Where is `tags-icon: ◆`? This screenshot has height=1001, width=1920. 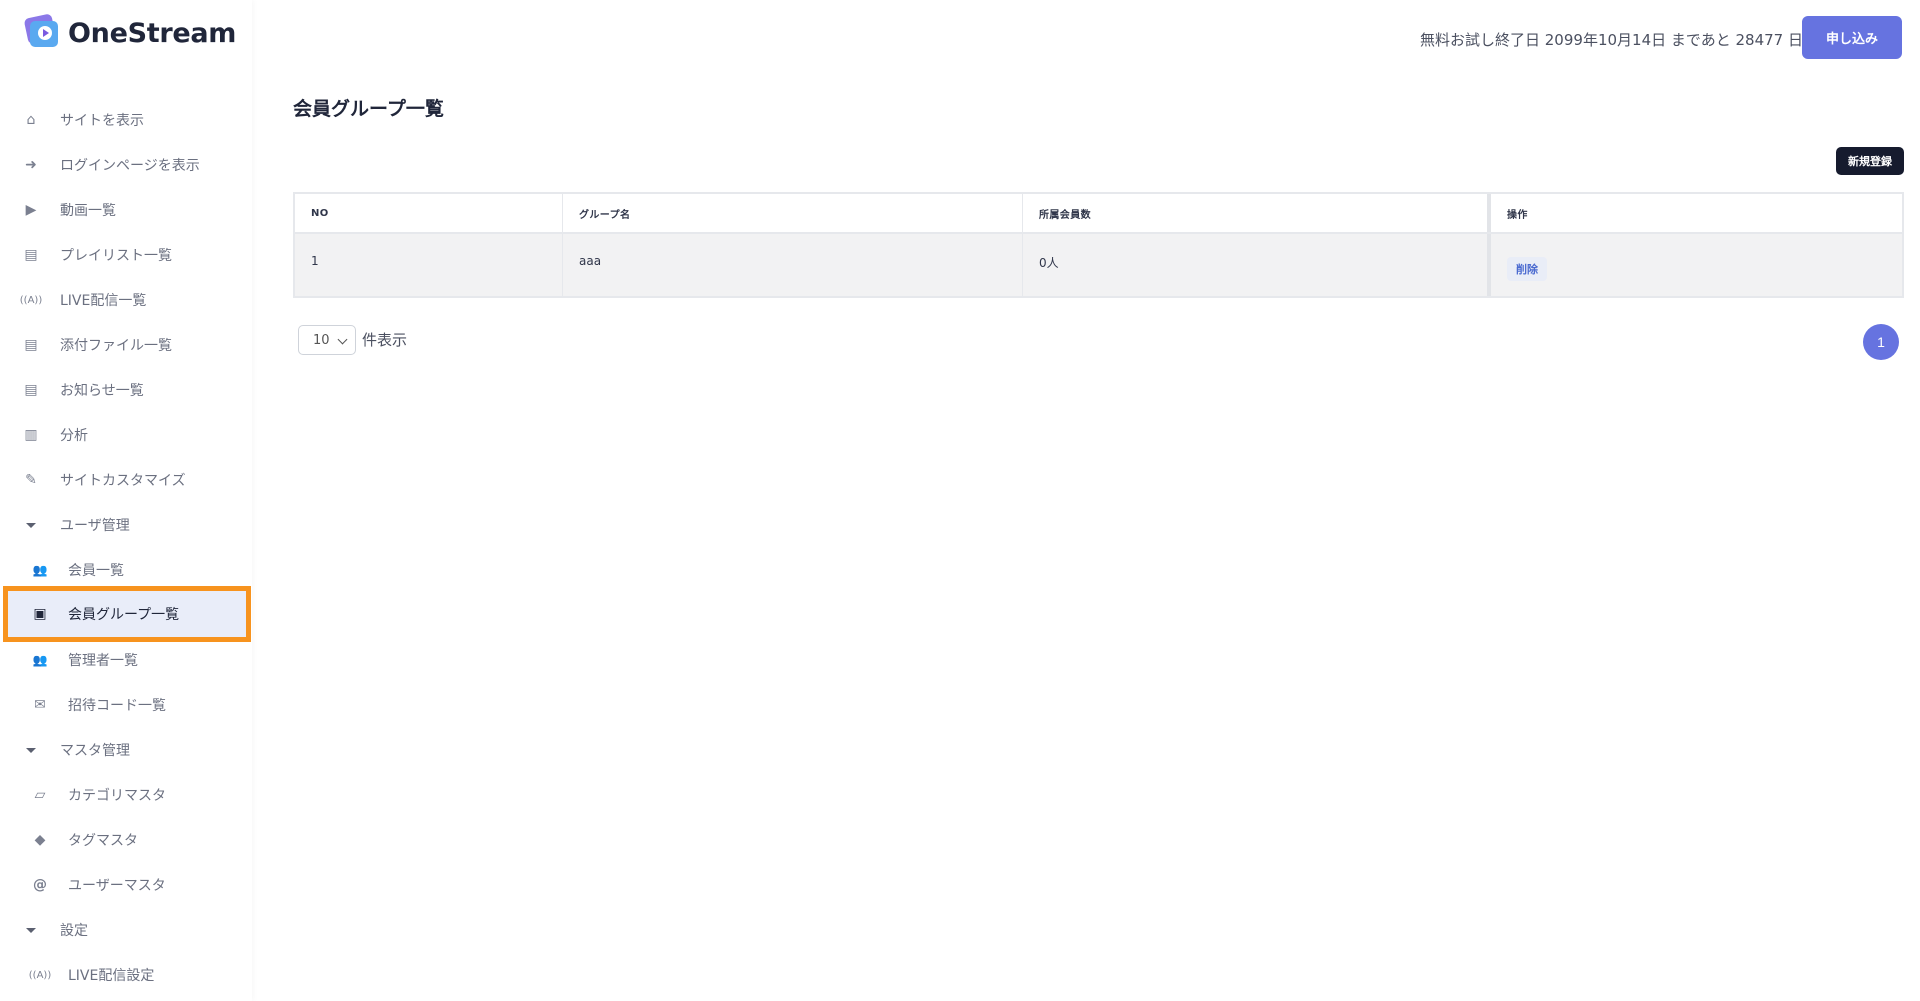 tags-icon: ◆ is located at coordinates (40, 840).